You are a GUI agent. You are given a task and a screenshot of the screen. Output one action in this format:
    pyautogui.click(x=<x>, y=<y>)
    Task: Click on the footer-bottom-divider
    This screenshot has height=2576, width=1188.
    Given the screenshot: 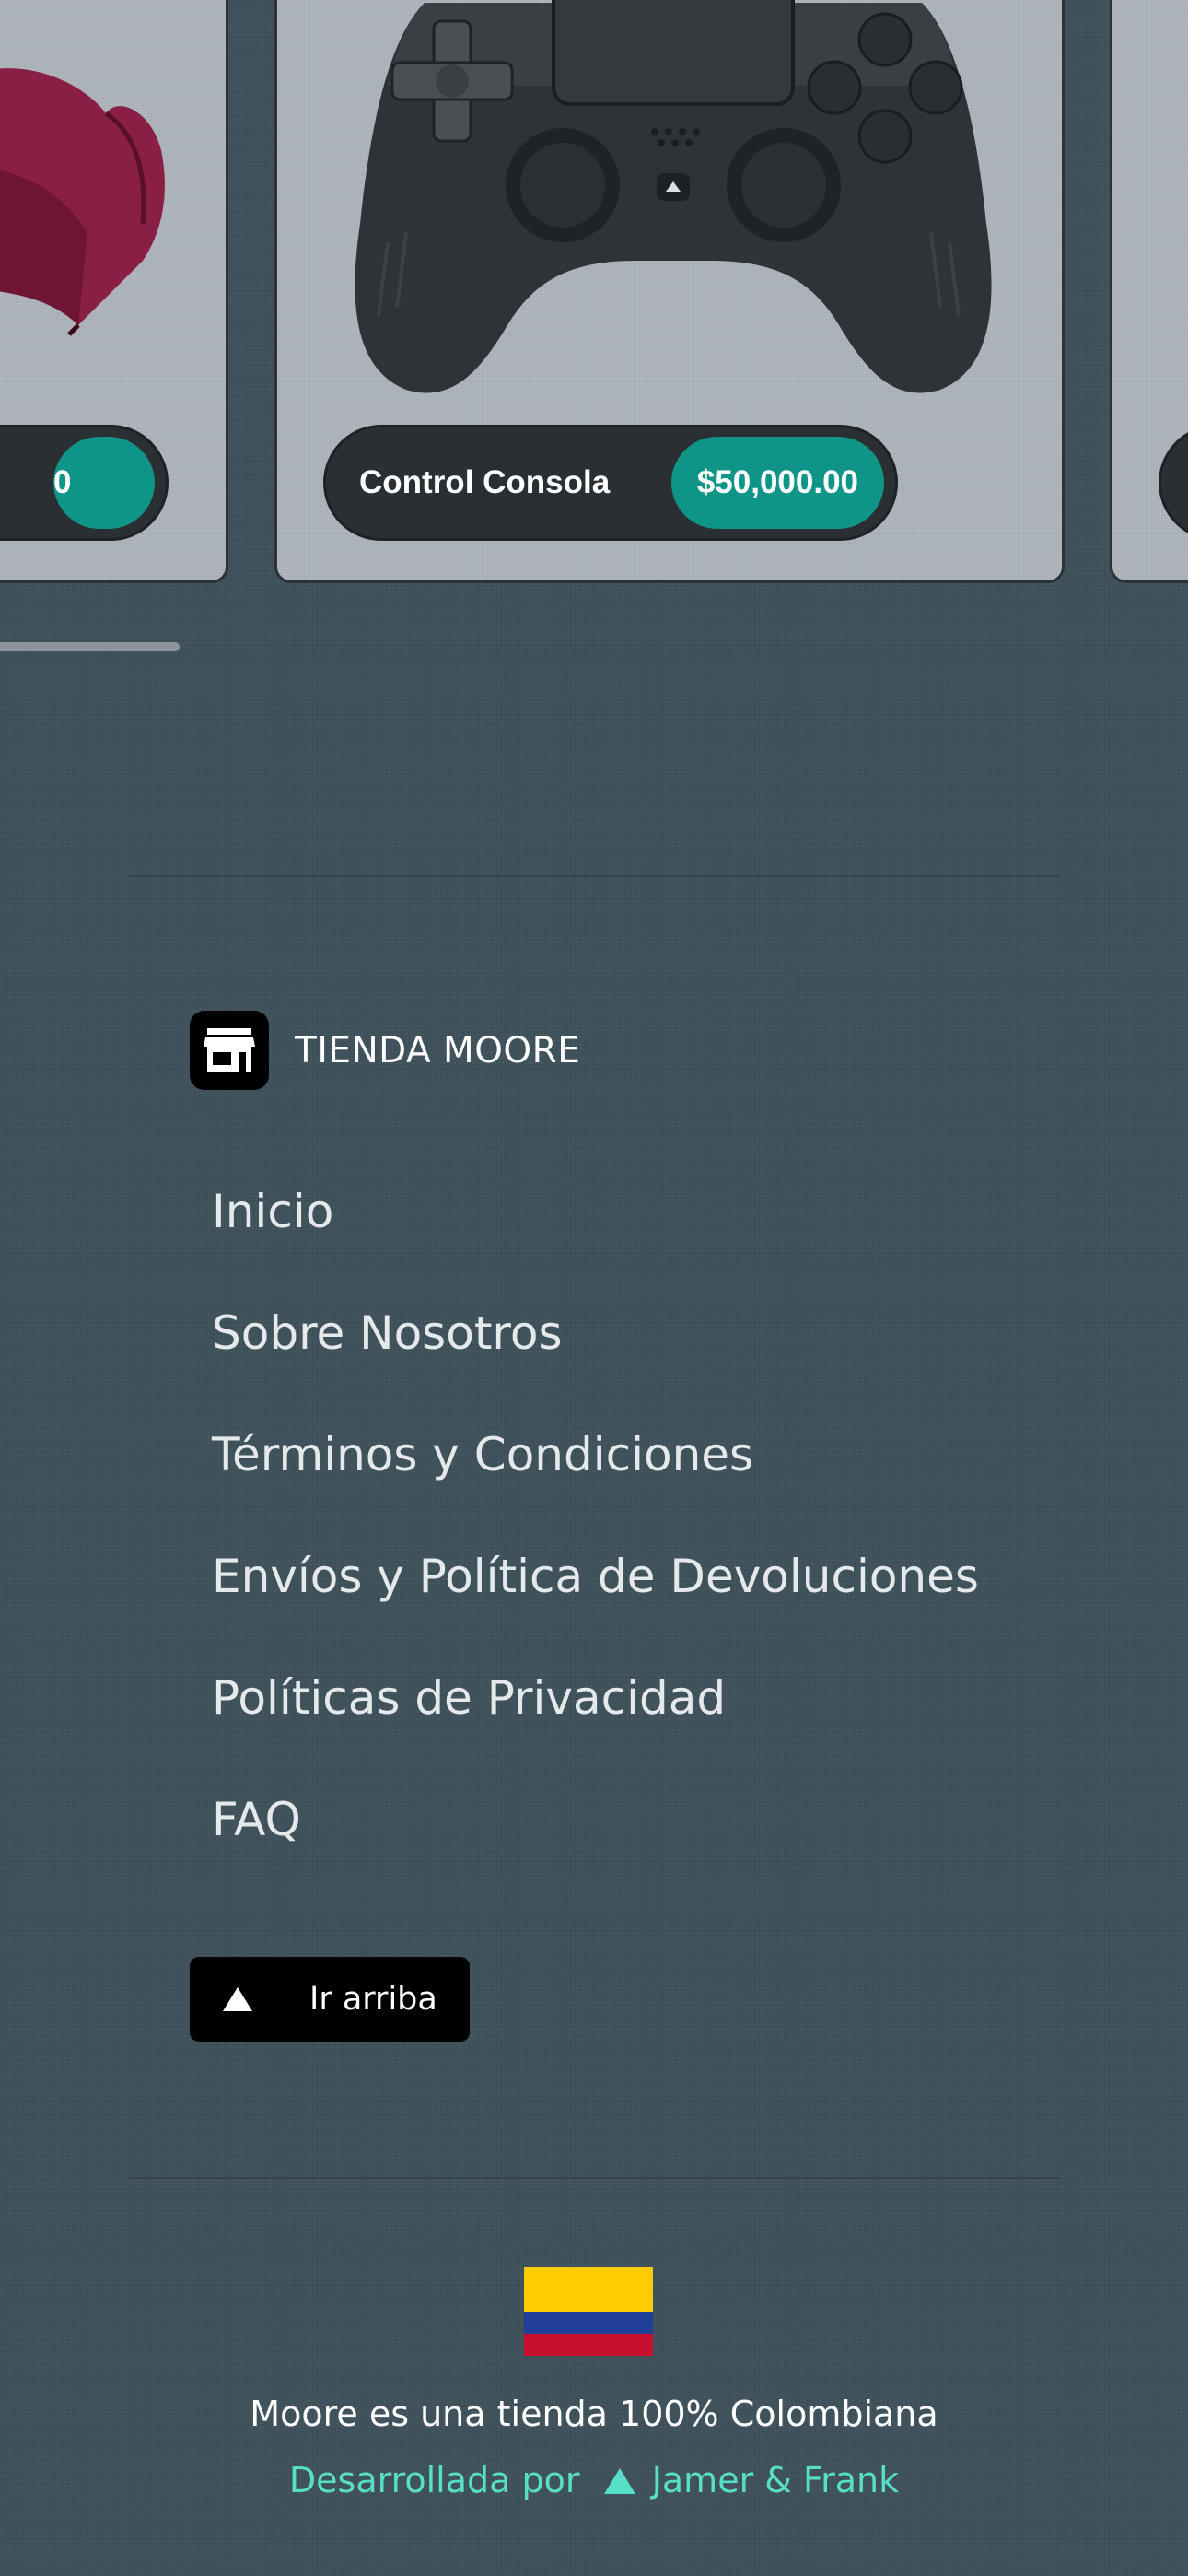 What is the action you would take?
    pyautogui.click(x=594, y=2178)
    